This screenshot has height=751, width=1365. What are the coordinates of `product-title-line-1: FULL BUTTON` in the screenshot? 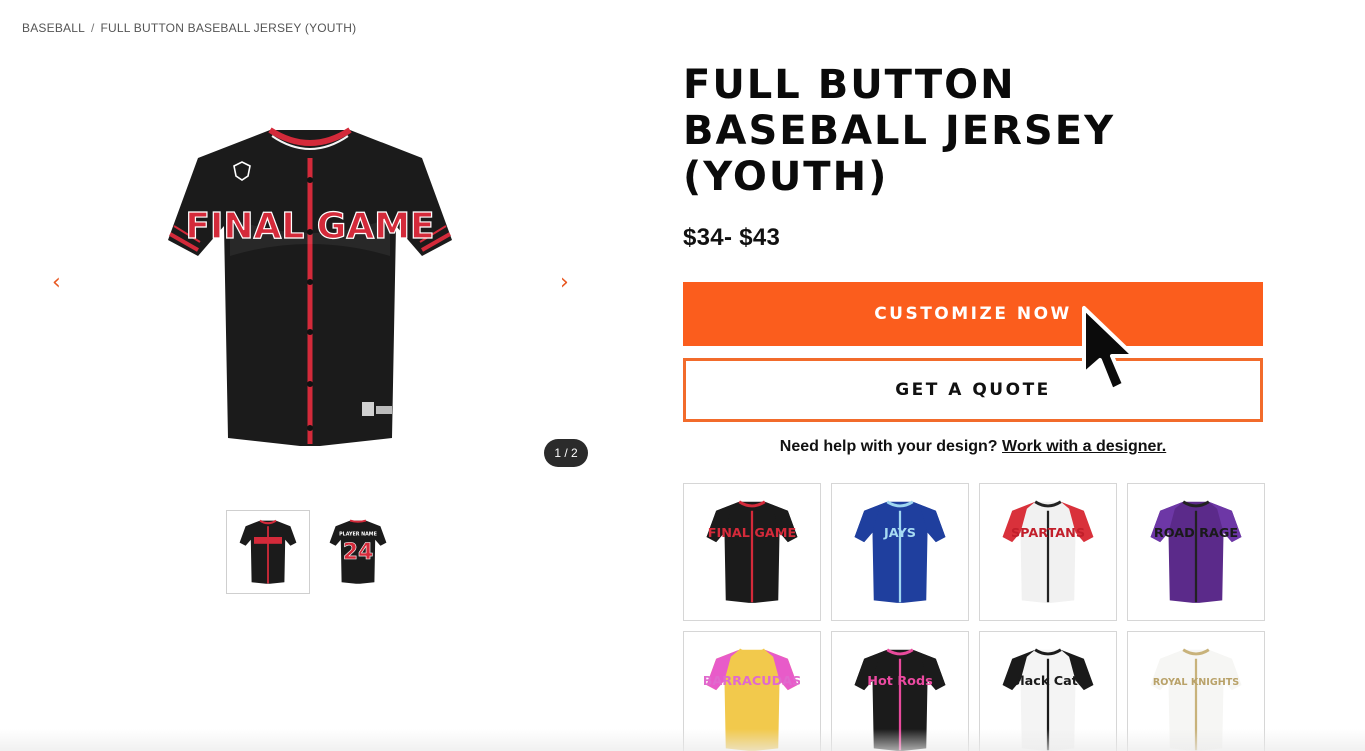 It's located at (849, 85).